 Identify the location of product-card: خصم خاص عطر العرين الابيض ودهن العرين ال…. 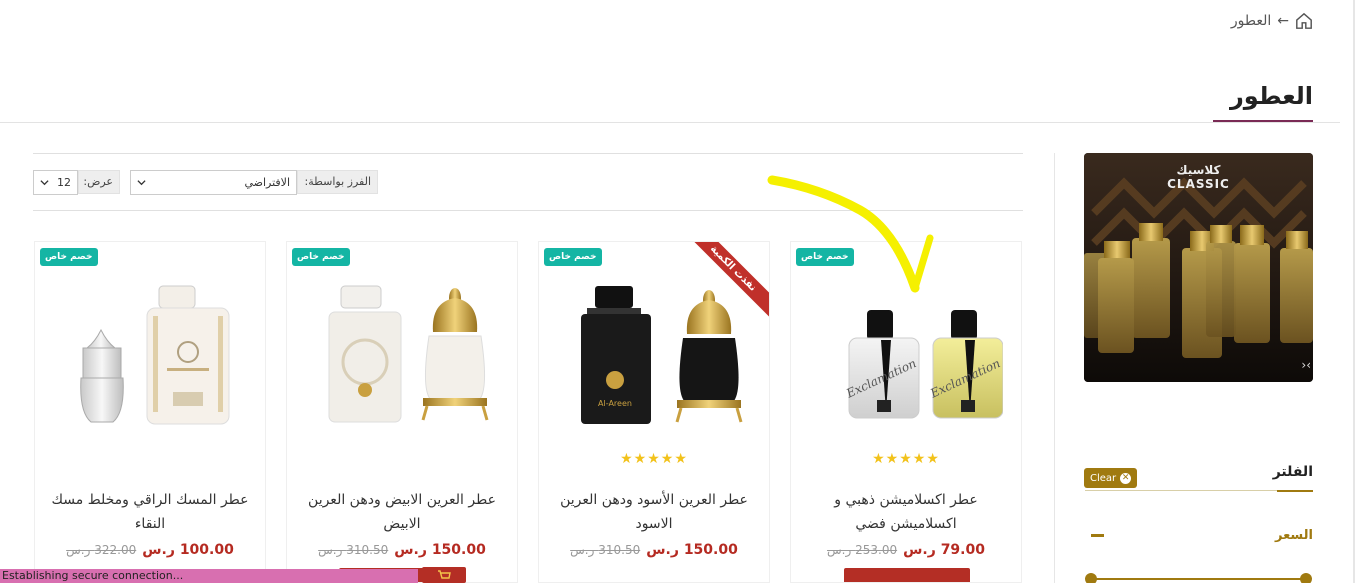
(402, 412).